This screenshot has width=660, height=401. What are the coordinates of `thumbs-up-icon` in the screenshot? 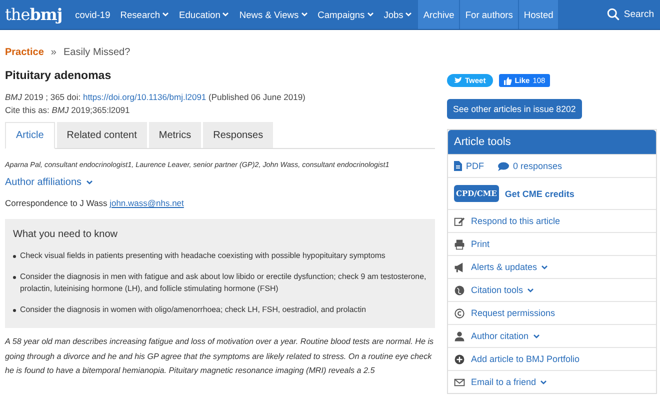 It's located at (508, 80).